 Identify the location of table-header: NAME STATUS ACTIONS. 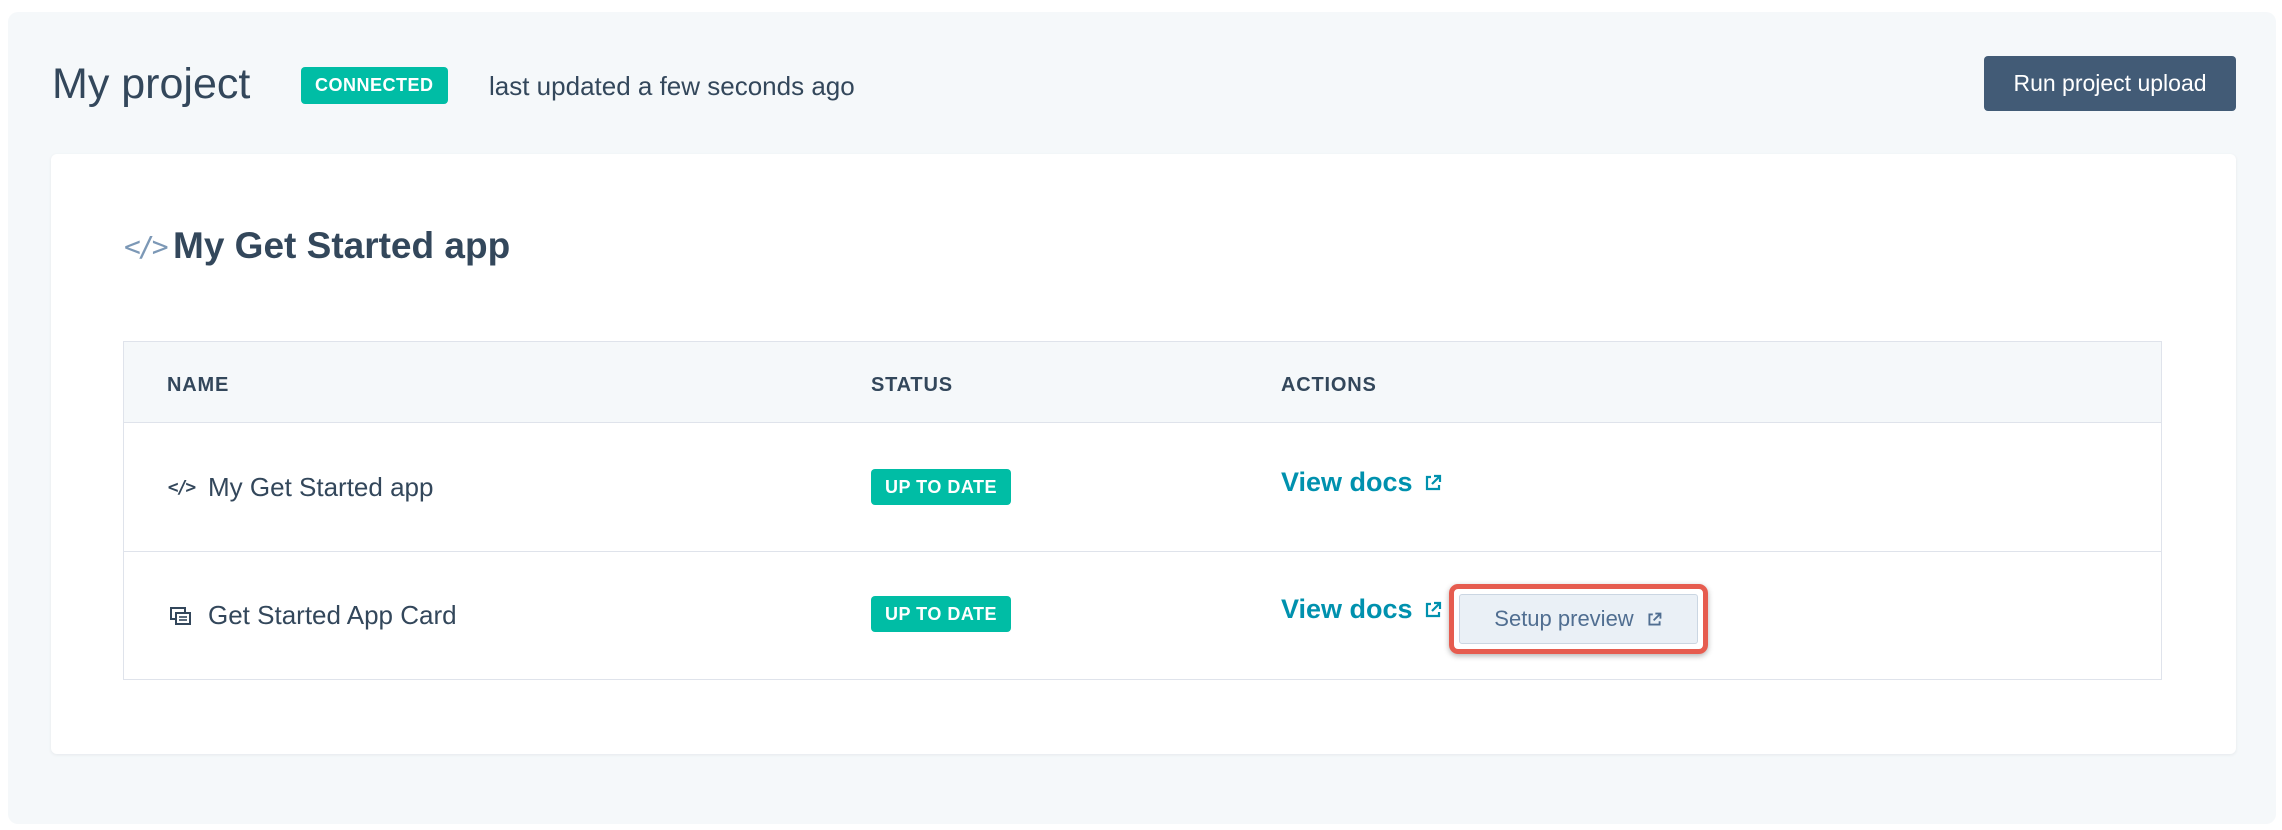
(1142, 382).